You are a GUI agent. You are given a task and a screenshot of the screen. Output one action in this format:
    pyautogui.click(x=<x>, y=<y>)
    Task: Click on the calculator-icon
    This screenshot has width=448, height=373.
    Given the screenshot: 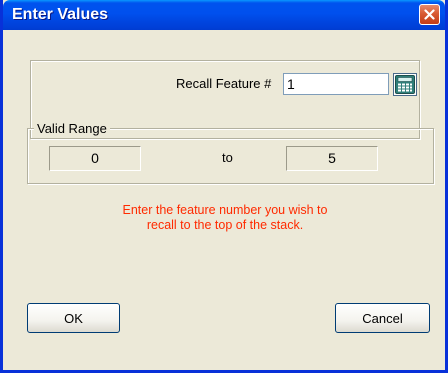 What is the action you would take?
    pyautogui.click(x=405, y=84)
    